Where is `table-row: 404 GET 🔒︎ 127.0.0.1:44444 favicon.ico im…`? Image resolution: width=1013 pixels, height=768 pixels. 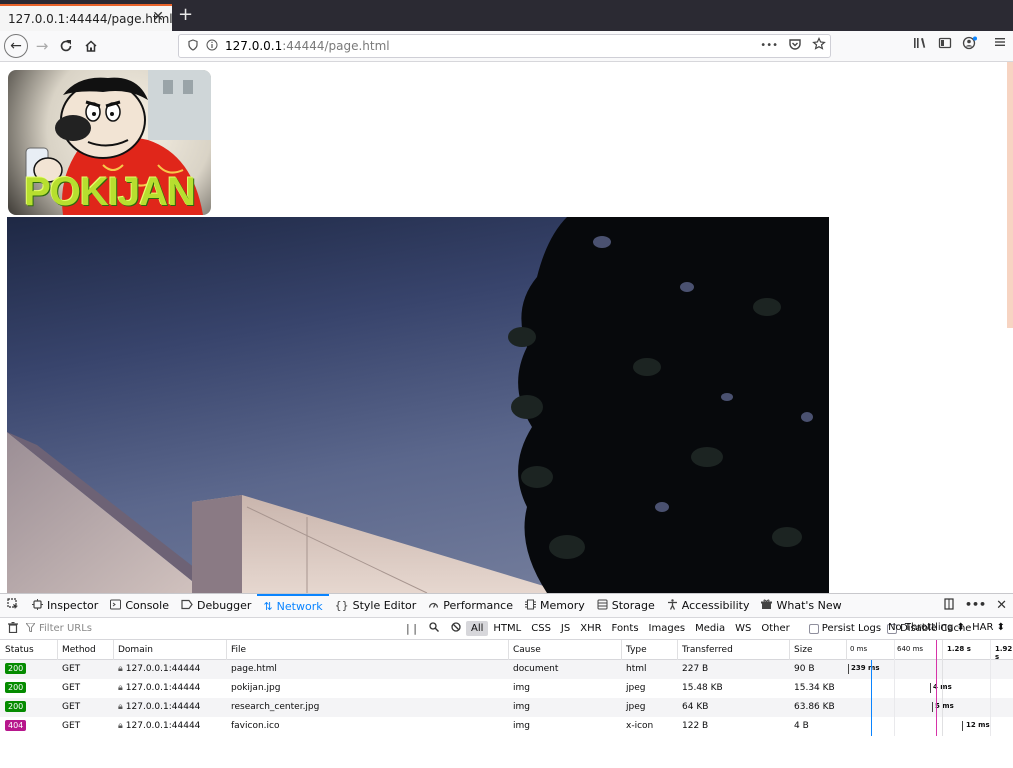
table-row: 404 GET 🔒︎ 127.0.0.1:44444 favicon.ico im… is located at coordinates (506, 726).